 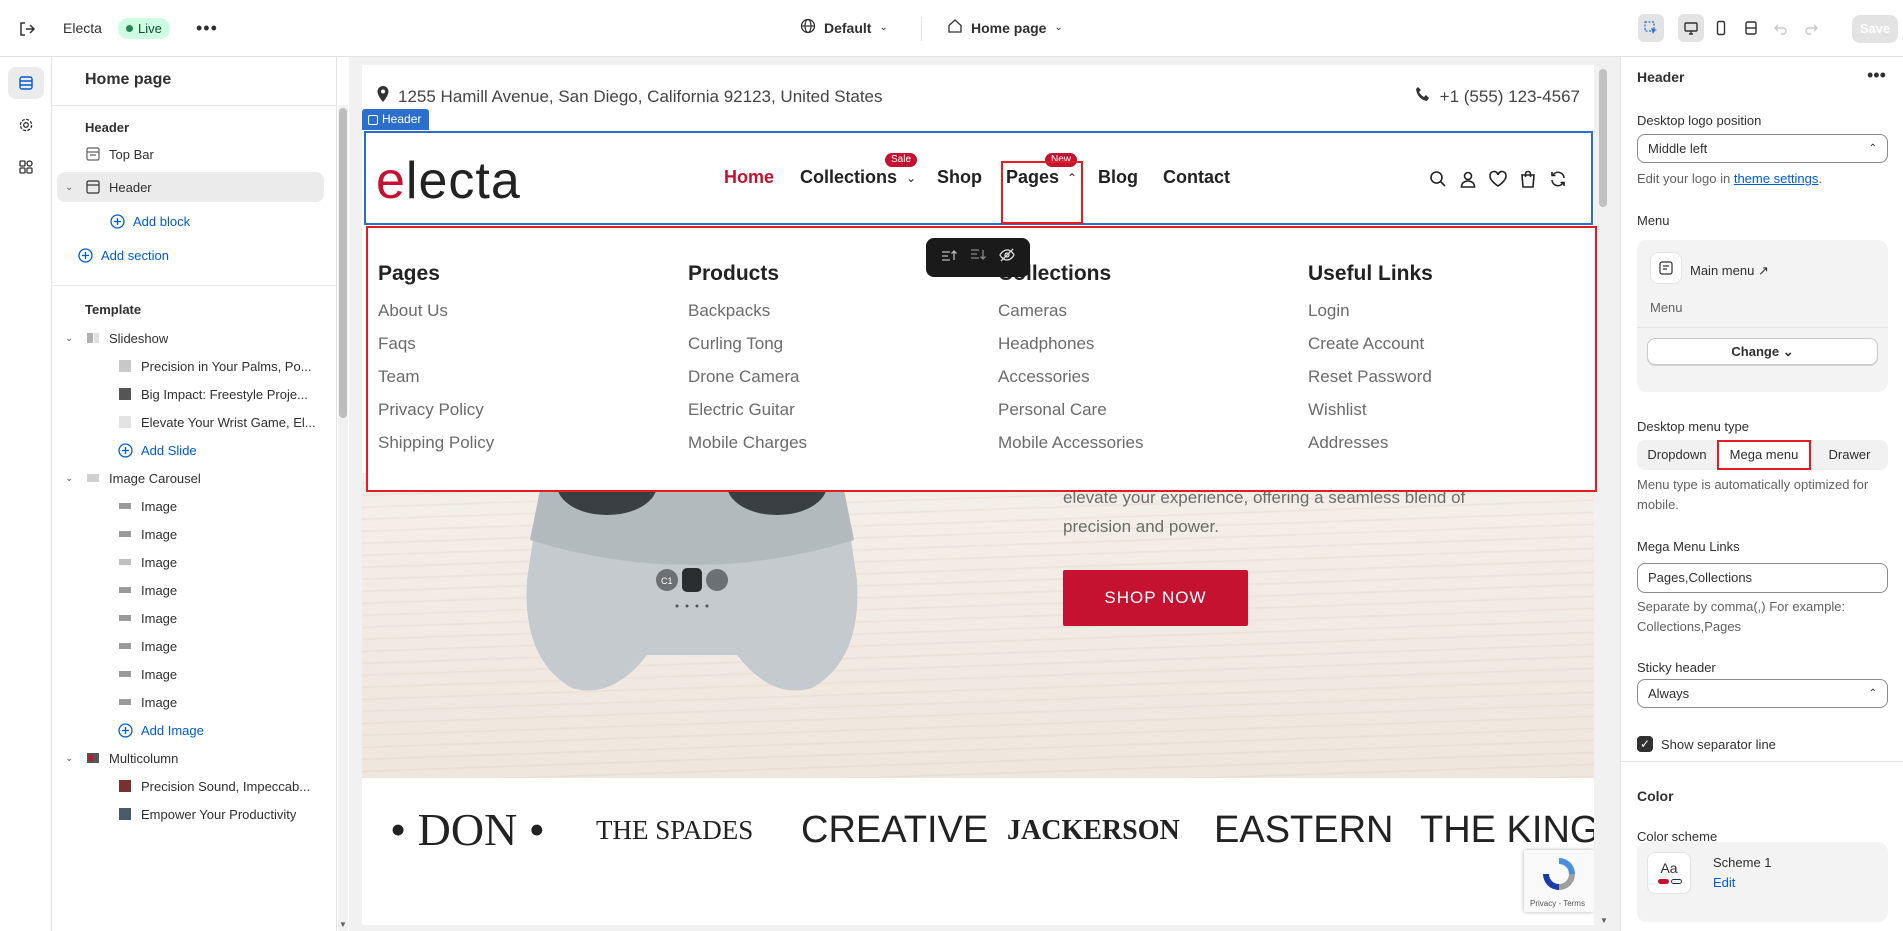 What do you see at coordinates (1071, 376) in the screenshot?
I see `mega-menu-link: Accessories` at bounding box center [1071, 376].